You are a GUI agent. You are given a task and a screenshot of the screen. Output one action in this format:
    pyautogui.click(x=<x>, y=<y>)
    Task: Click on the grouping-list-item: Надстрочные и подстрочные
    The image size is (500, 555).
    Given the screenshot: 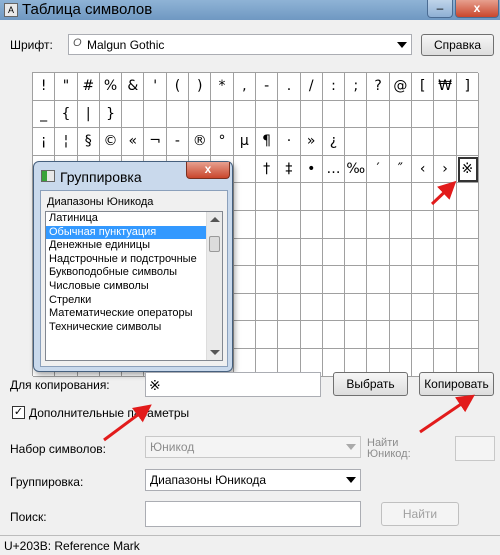 What is the action you would take?
    pyautogui.click(x=126, y=260)
    